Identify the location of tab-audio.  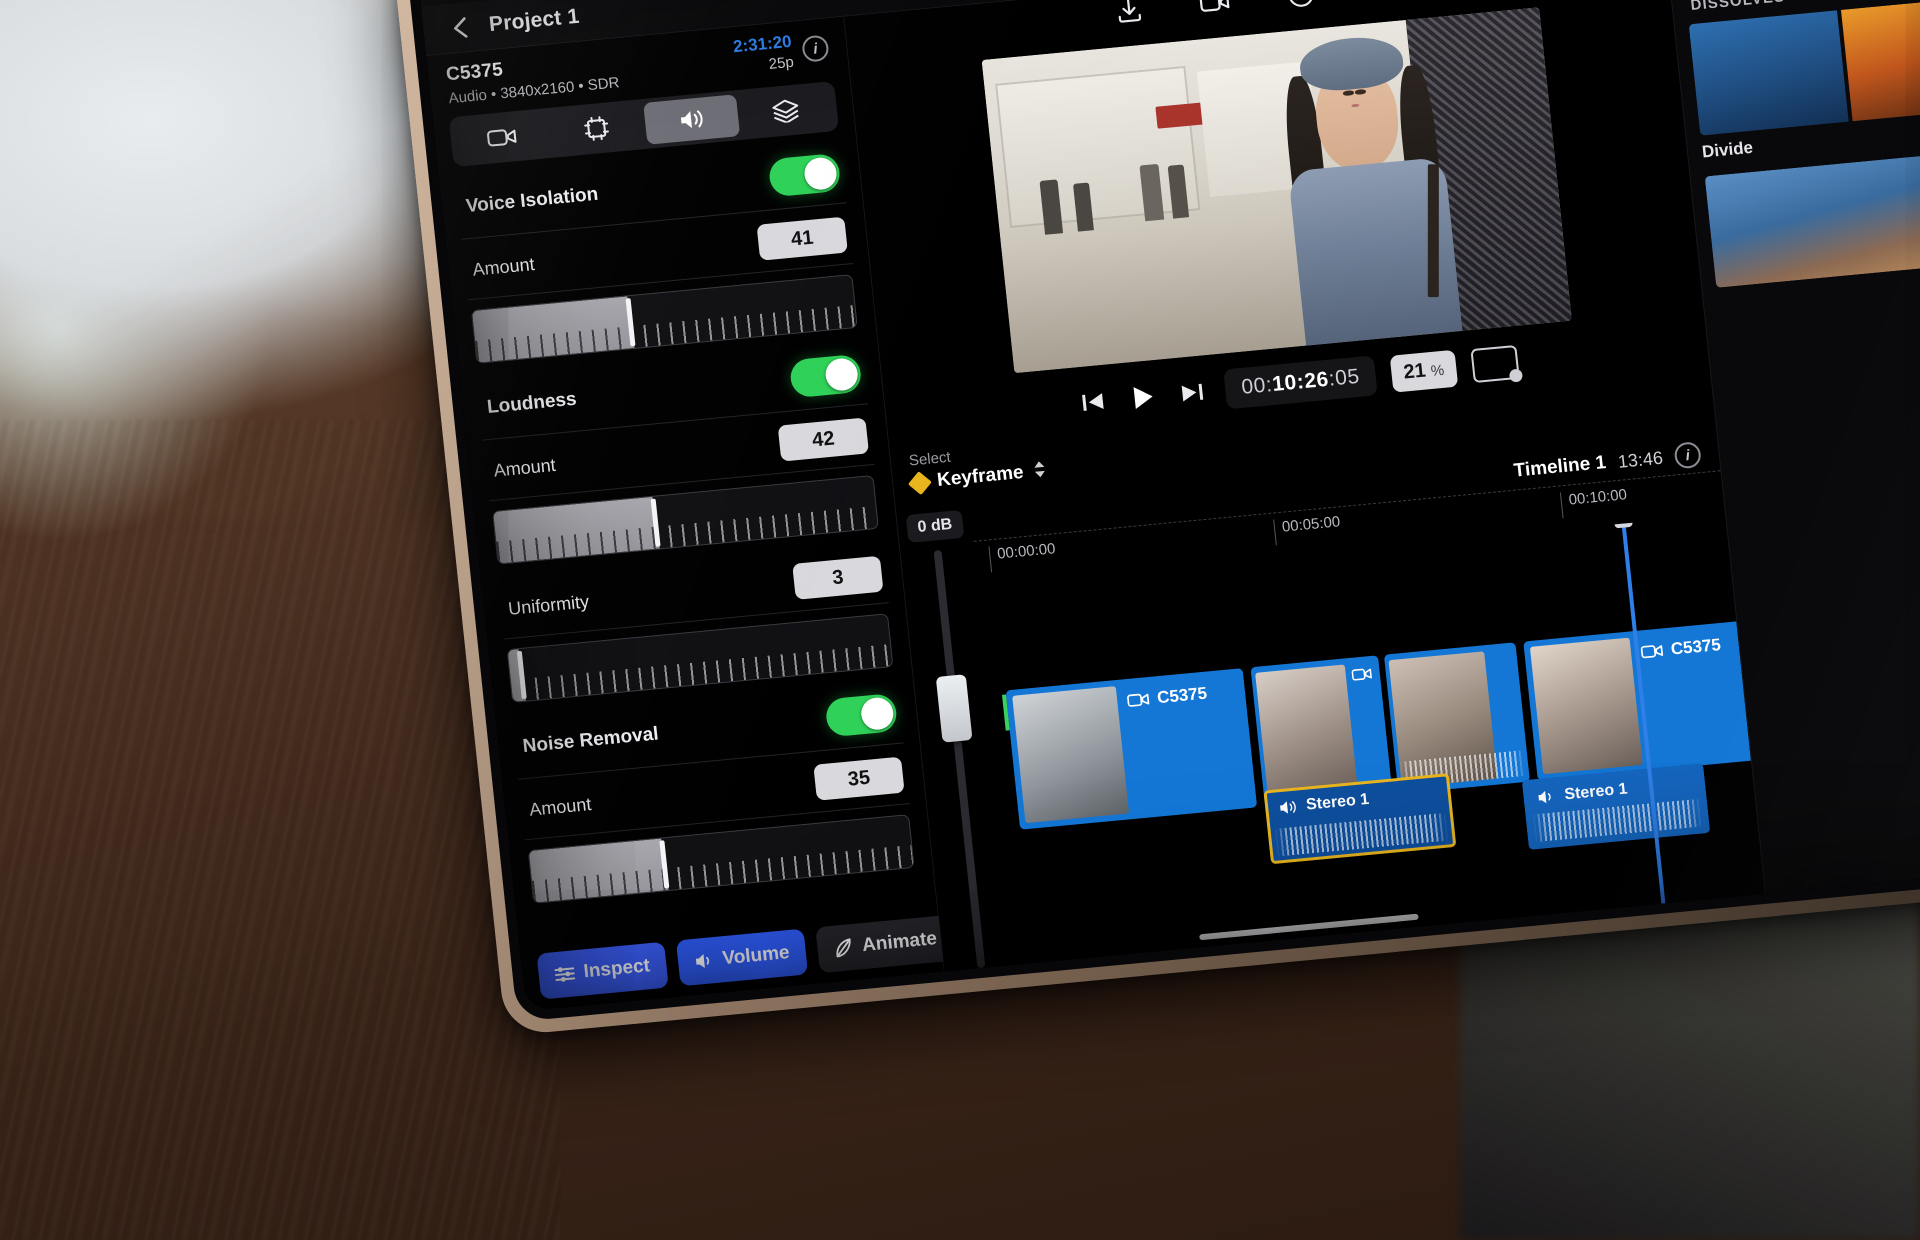
(691, 119).